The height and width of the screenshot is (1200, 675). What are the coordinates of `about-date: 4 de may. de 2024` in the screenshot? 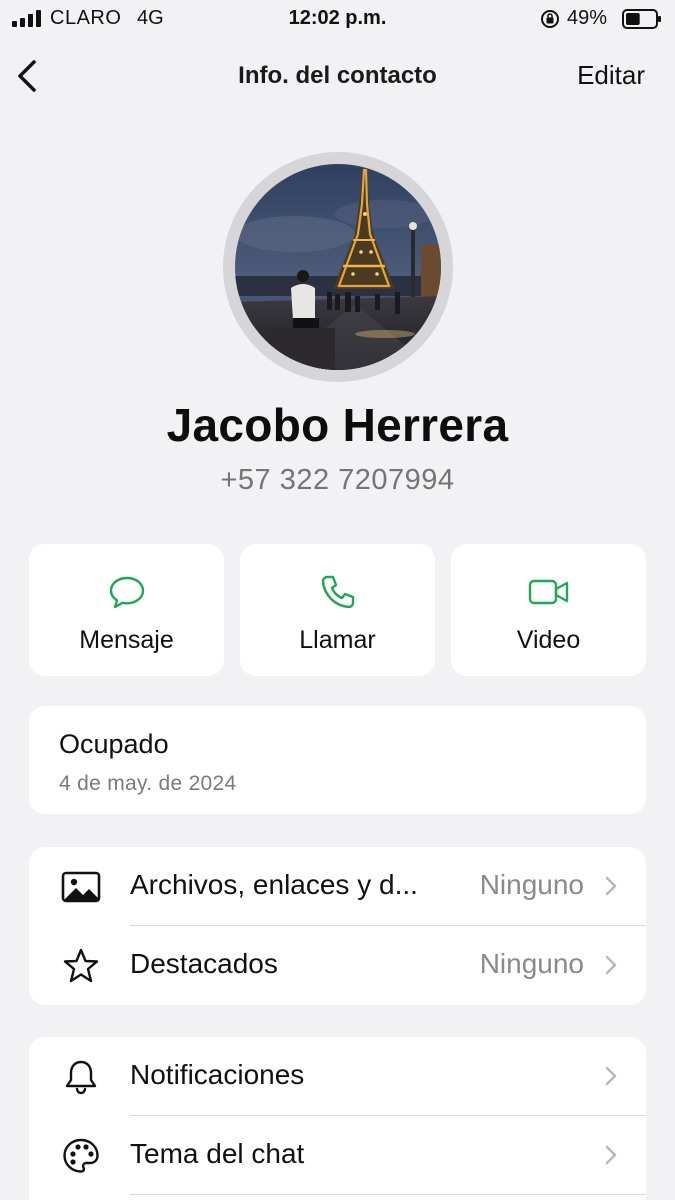 It's located at (148, 783).